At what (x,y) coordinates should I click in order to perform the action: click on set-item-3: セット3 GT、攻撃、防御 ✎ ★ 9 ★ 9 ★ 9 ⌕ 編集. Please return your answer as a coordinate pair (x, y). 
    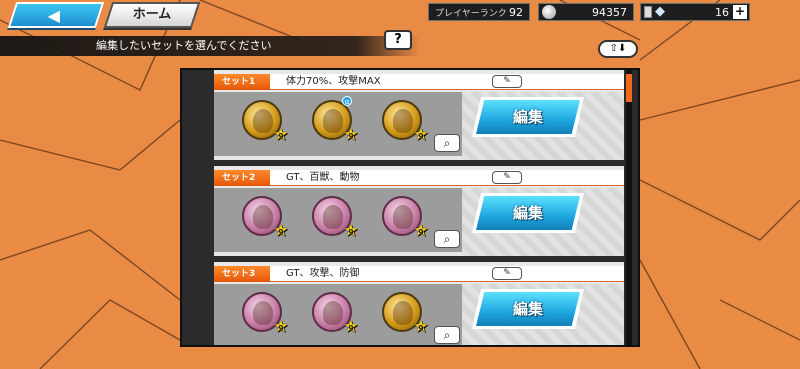
    Looking at the image, I should click on (419, 303).